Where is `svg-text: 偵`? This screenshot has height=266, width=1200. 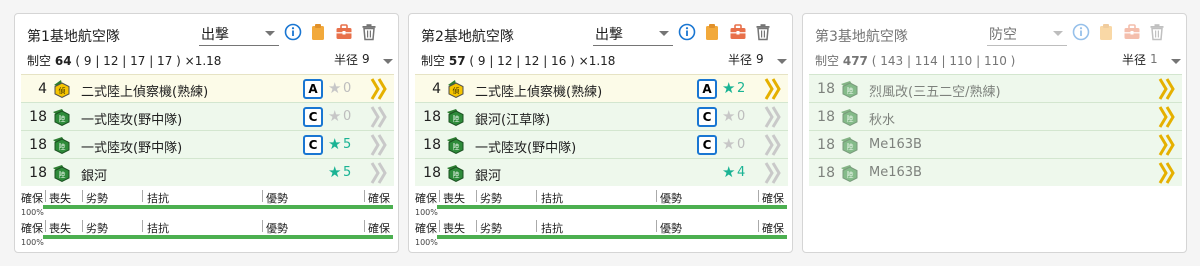 svg-text: 偵 is located at coordinates (456, 90).